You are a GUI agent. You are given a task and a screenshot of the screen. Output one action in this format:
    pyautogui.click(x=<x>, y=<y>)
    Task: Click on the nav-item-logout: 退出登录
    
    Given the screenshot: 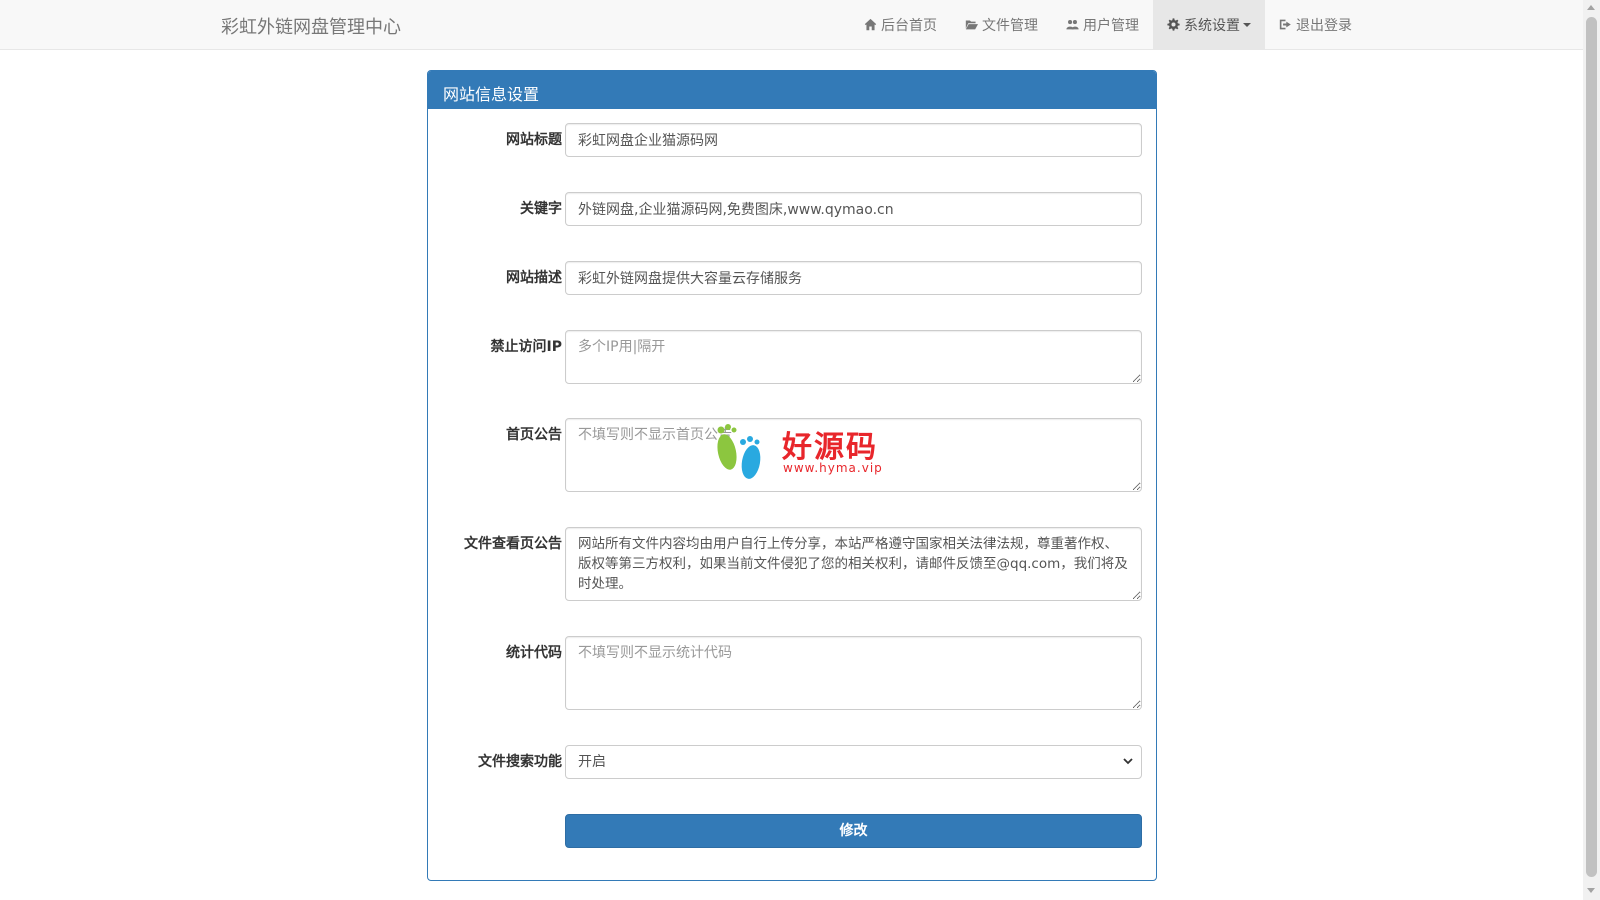 What is the action you would take?
    pyautogui.click(x=1315, y=24)
    